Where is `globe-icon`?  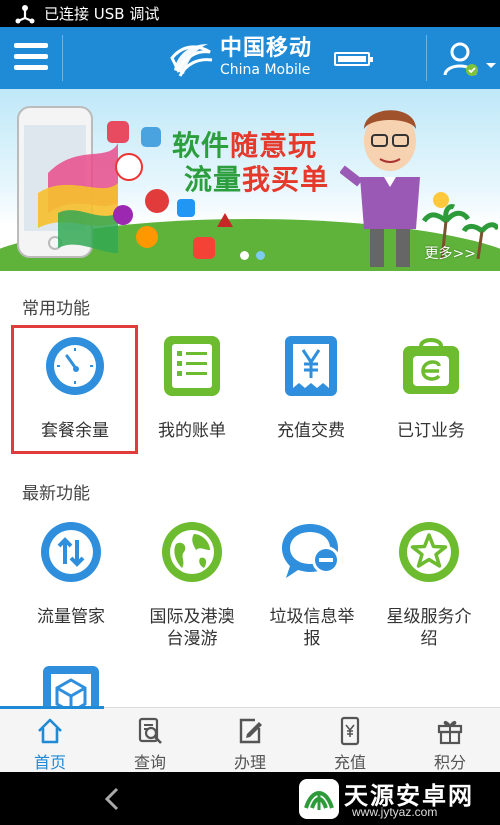 globe-icon is located at coordinates (192, 552).